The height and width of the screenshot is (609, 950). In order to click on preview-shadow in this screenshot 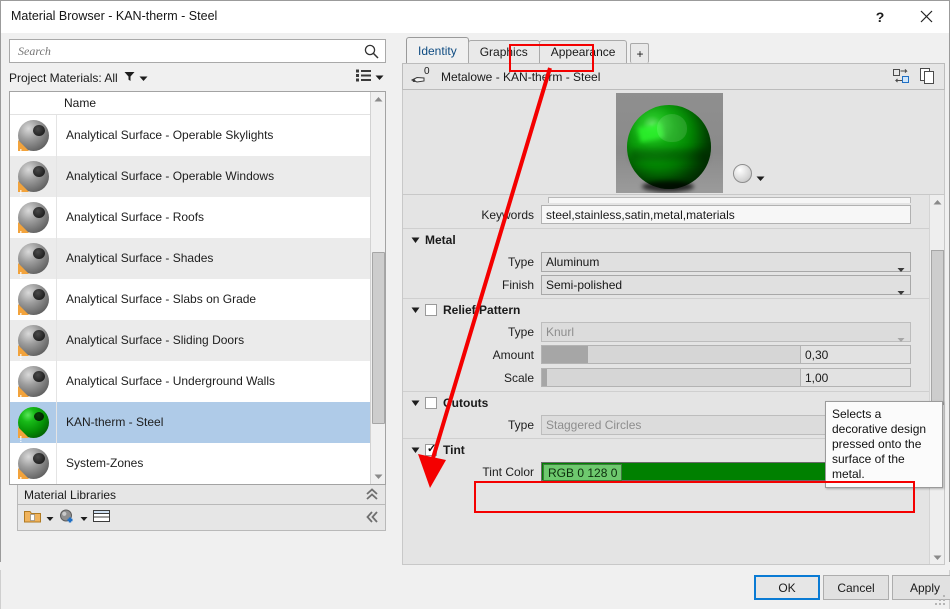, I will do `click(668, 186)`.